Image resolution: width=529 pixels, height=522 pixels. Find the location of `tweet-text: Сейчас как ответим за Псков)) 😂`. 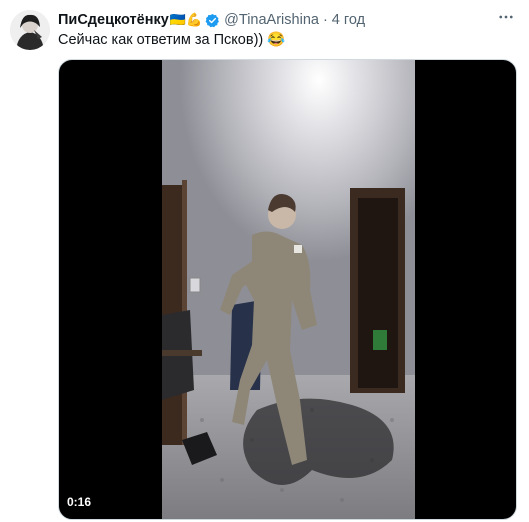

tweet-text: Сейчас как ответим за Псков)) 😂 is located at coordinates (172, 40).